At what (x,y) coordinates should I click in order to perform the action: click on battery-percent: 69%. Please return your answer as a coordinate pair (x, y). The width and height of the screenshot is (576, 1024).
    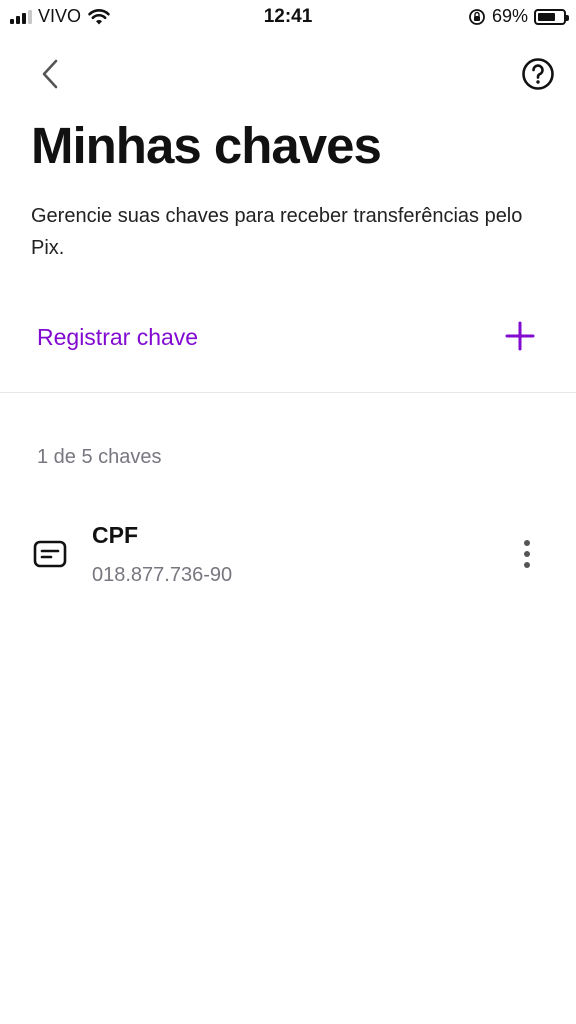
    Looking at the image, I should click on (509, 16).